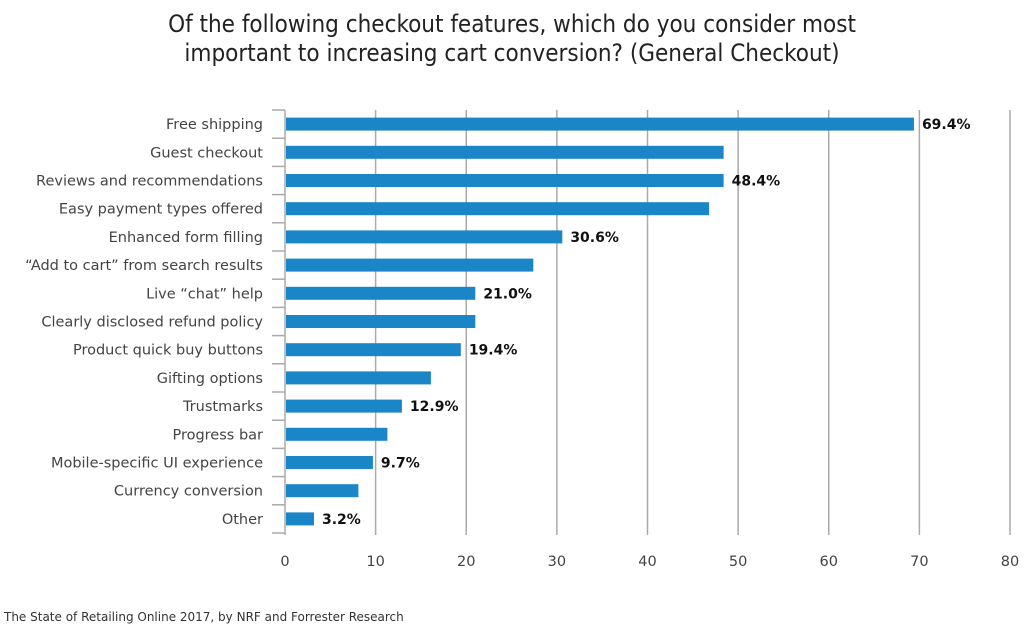 This screenshot has width=1024, height=638. What do you see at coordinates (400, 464) in the screenshot?
I see `data-label: 9.7%` at bounding box center [400, 464].